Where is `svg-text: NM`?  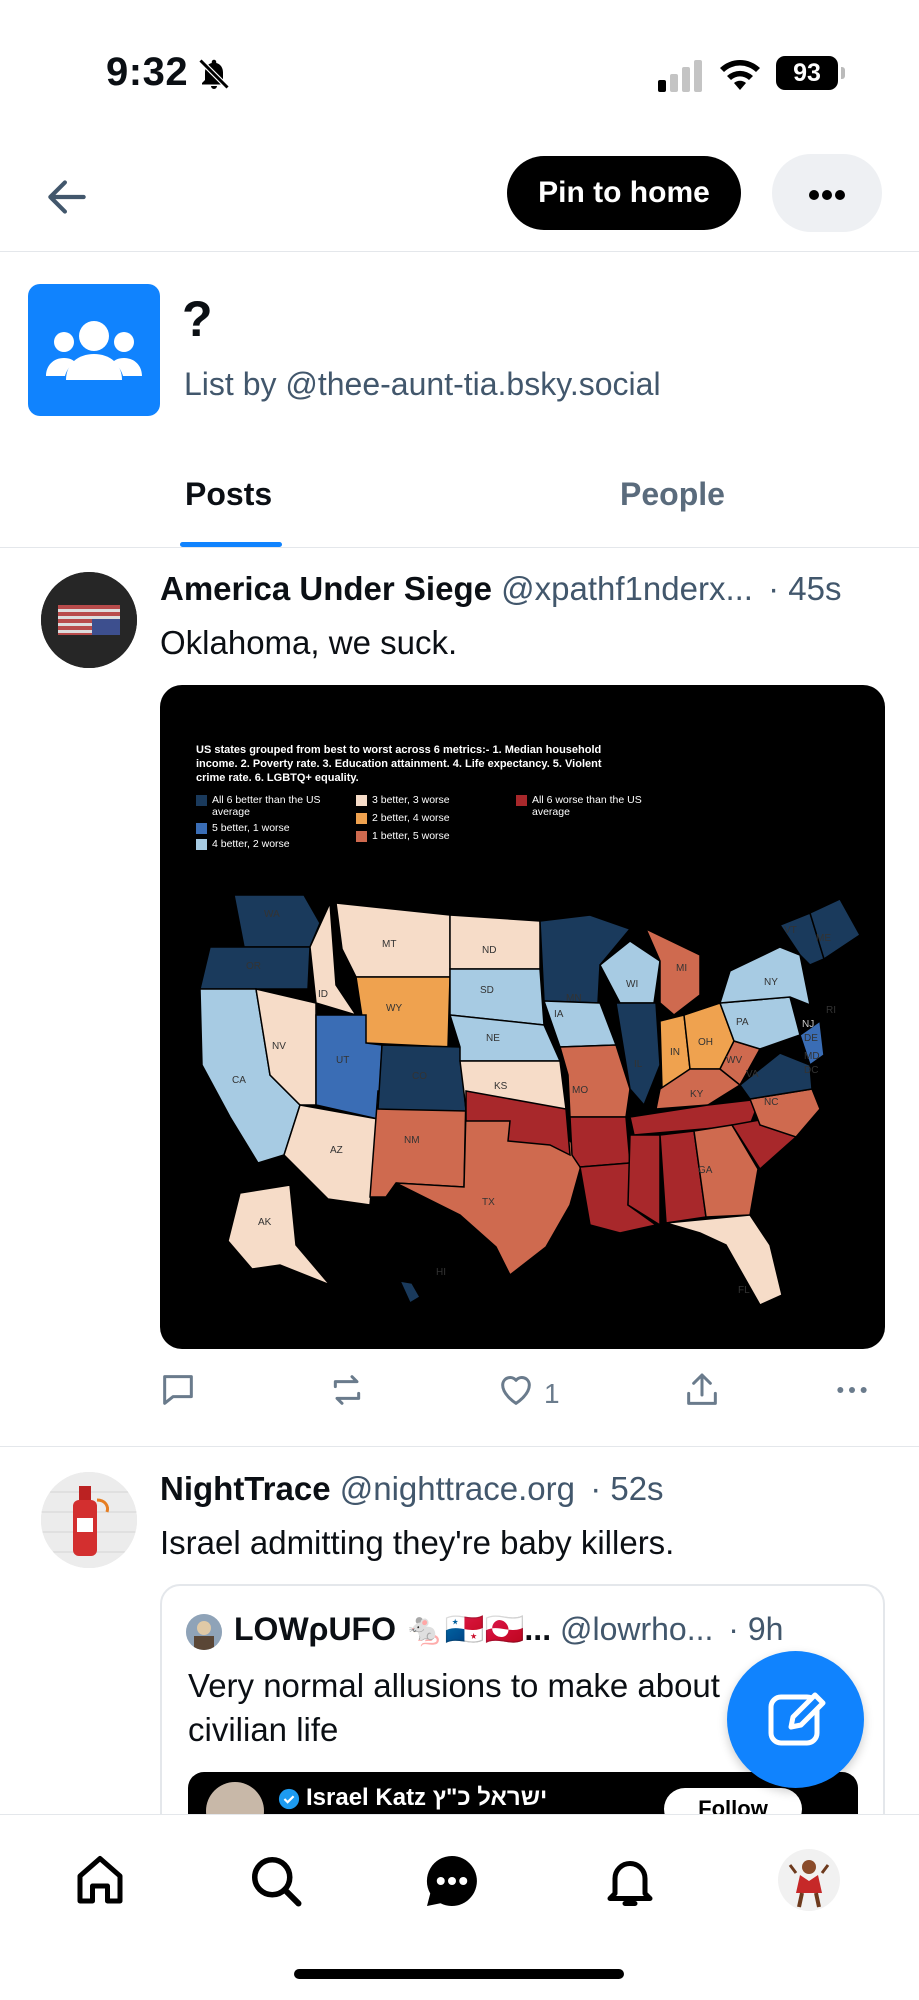 svg-text: NM is located at coordinates (412, 1140).